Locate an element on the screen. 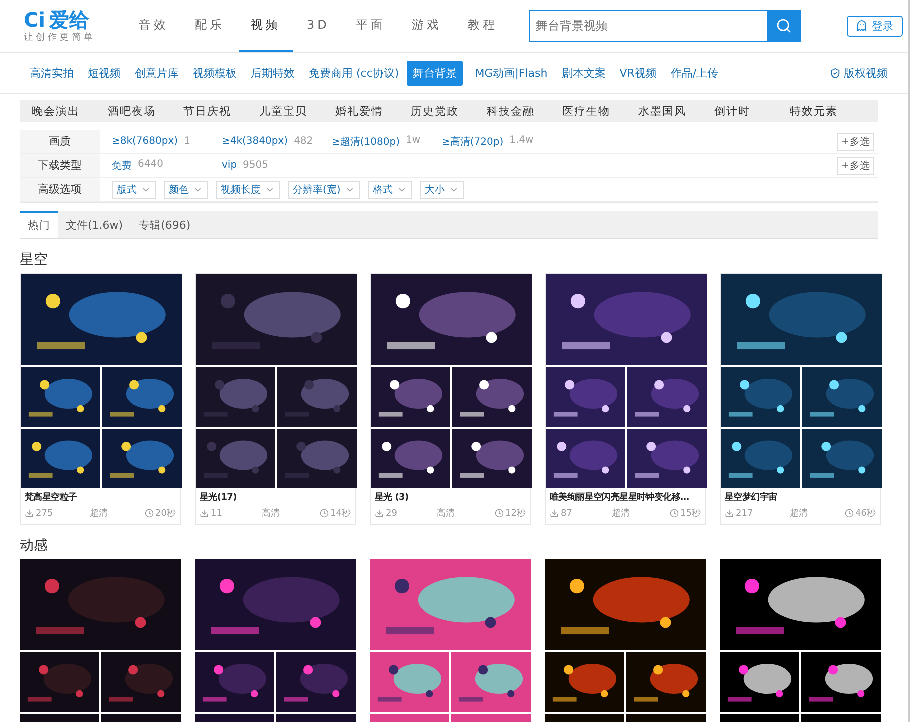  search-button is located at coordinates (783, 26).